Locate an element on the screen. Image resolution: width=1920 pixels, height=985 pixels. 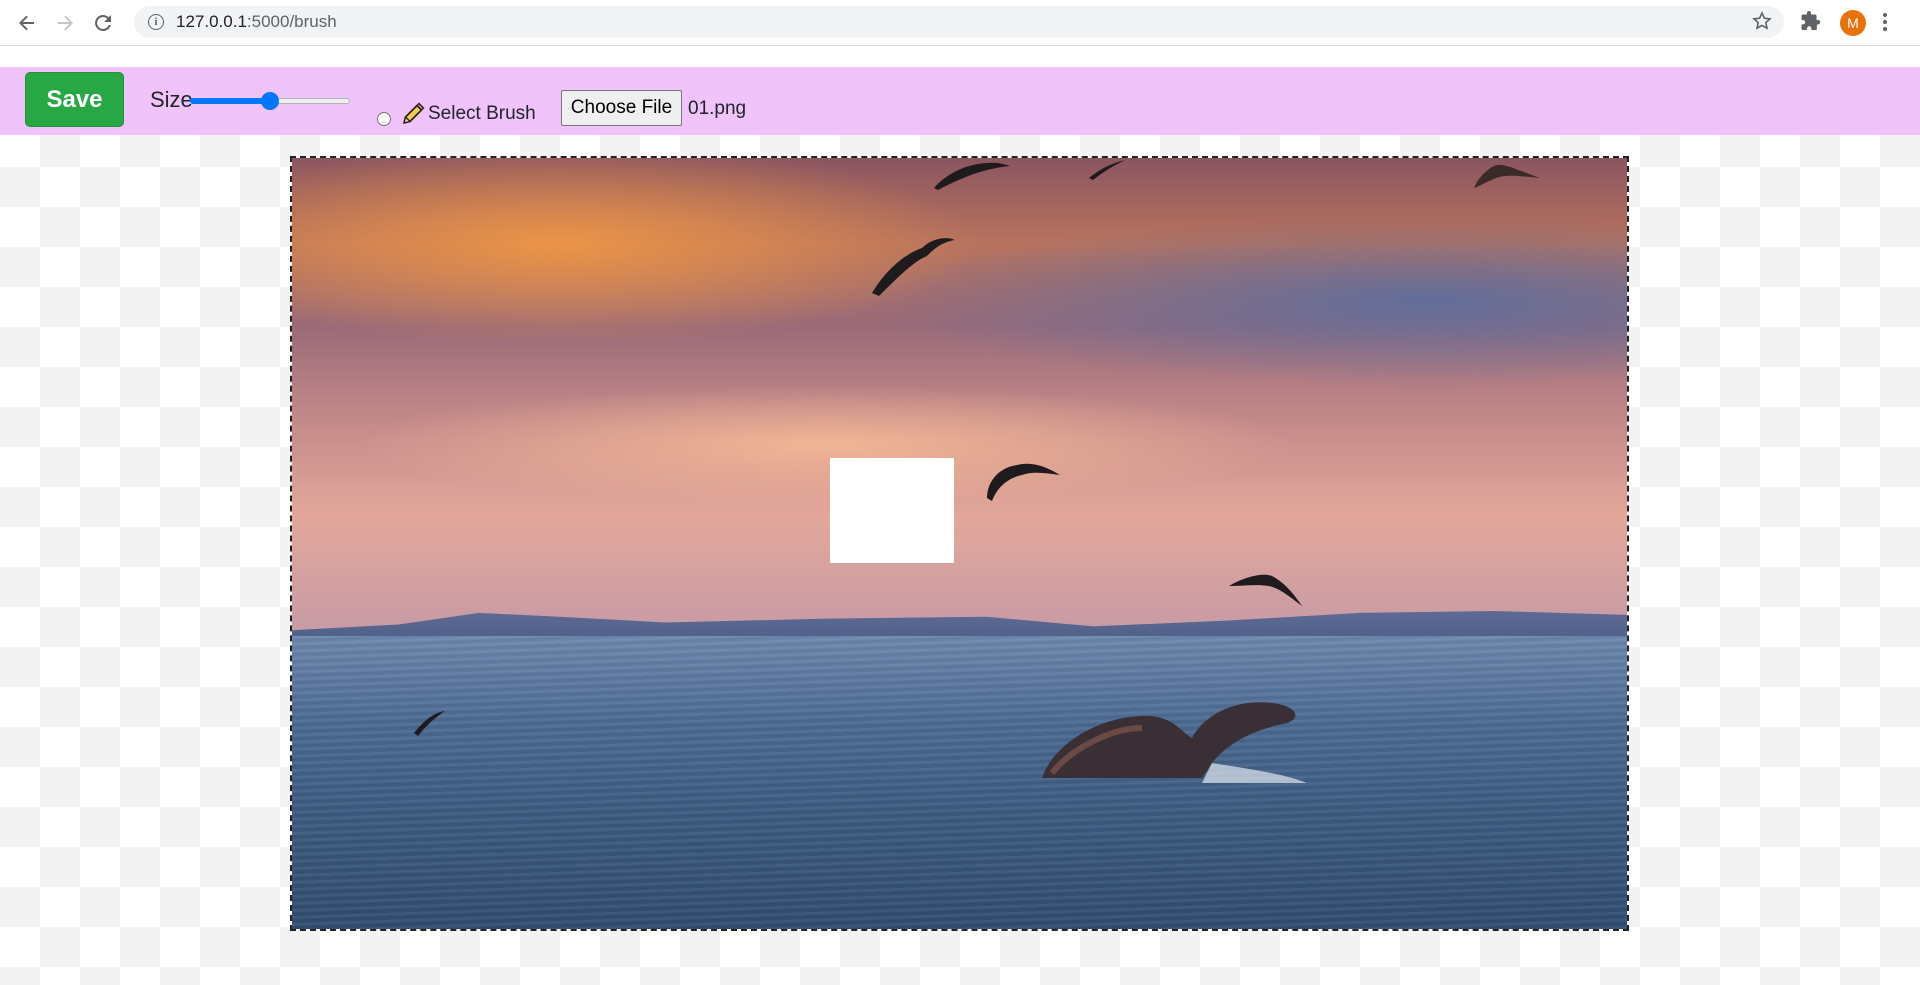
slider-fill is located at coordinates (230, 101).